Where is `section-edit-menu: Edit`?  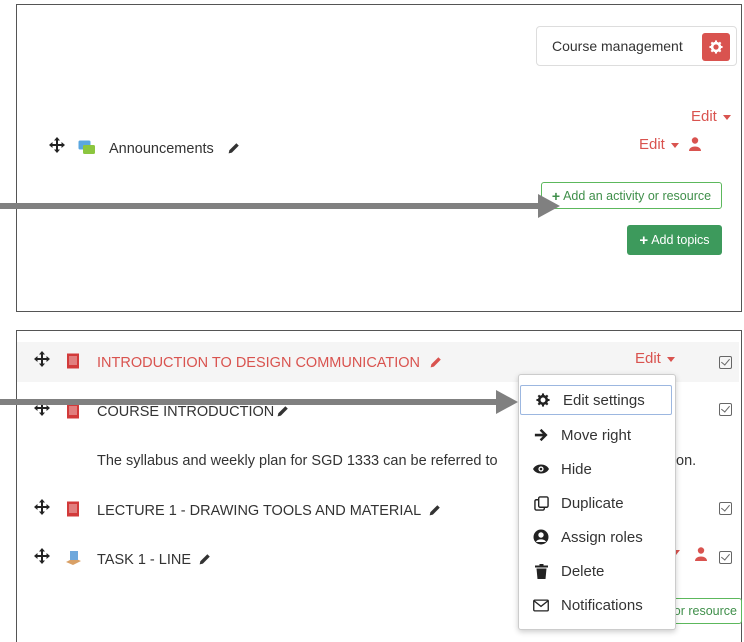 section-edit-menu: Edit is located at coordinates (711, 116).